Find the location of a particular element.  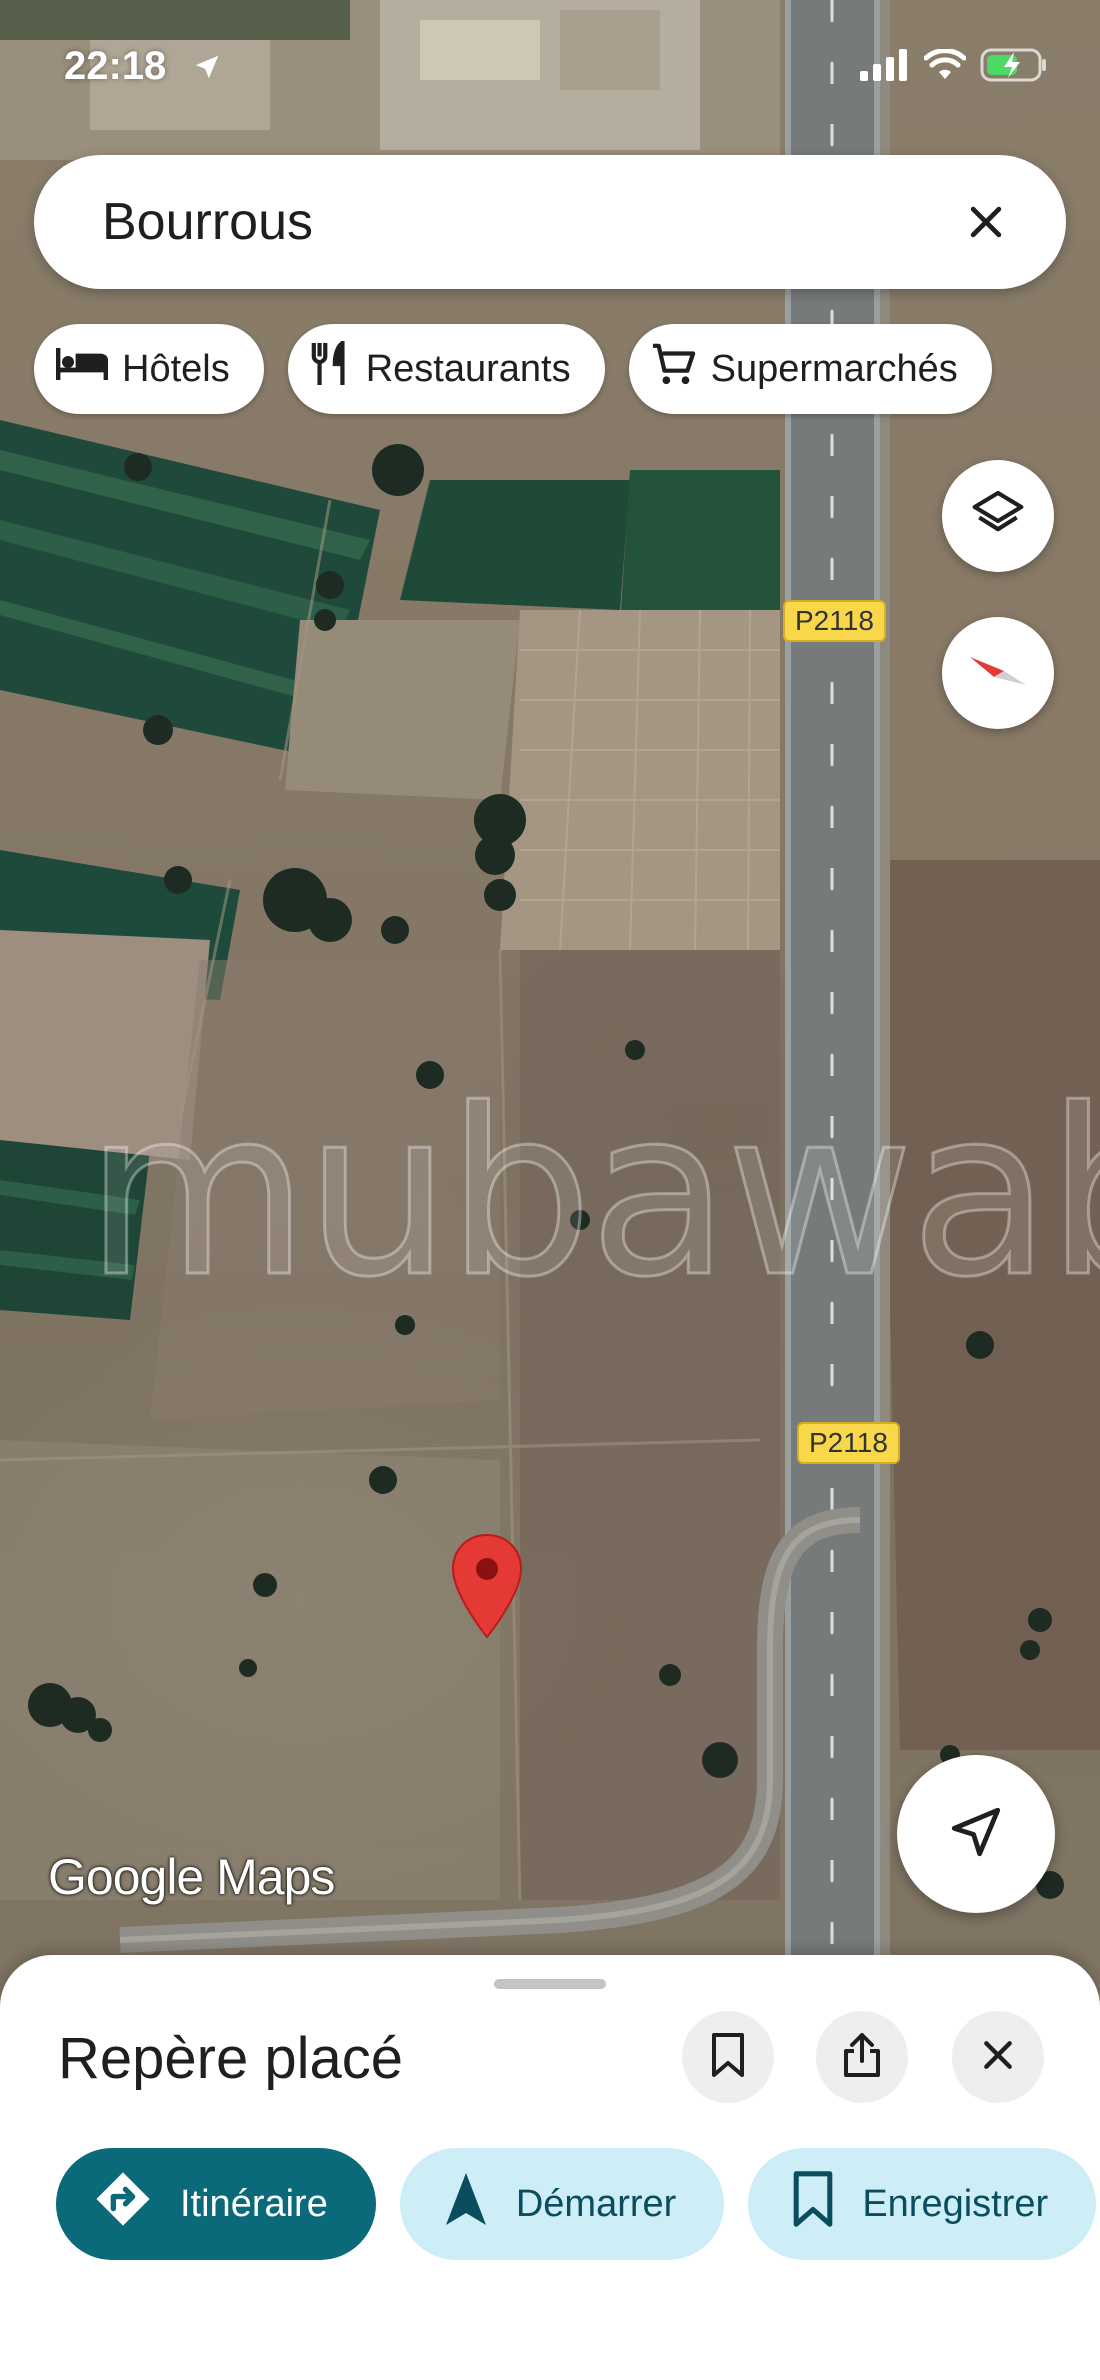

sheet-title: Repère placé is located at coordinates (230, 2058).